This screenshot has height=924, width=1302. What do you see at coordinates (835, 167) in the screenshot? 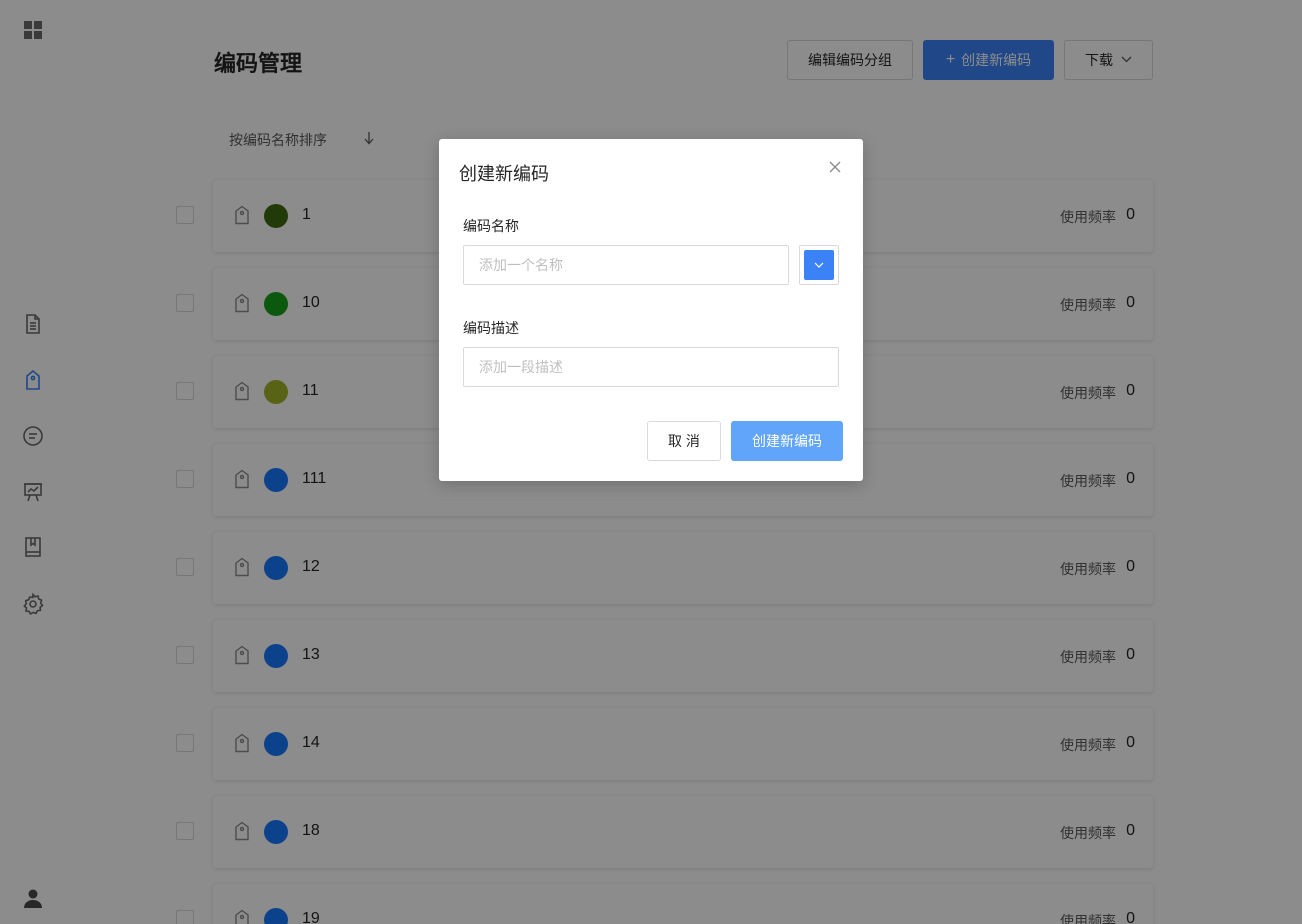
I see `close-icon` at bounding box center [835, 167].